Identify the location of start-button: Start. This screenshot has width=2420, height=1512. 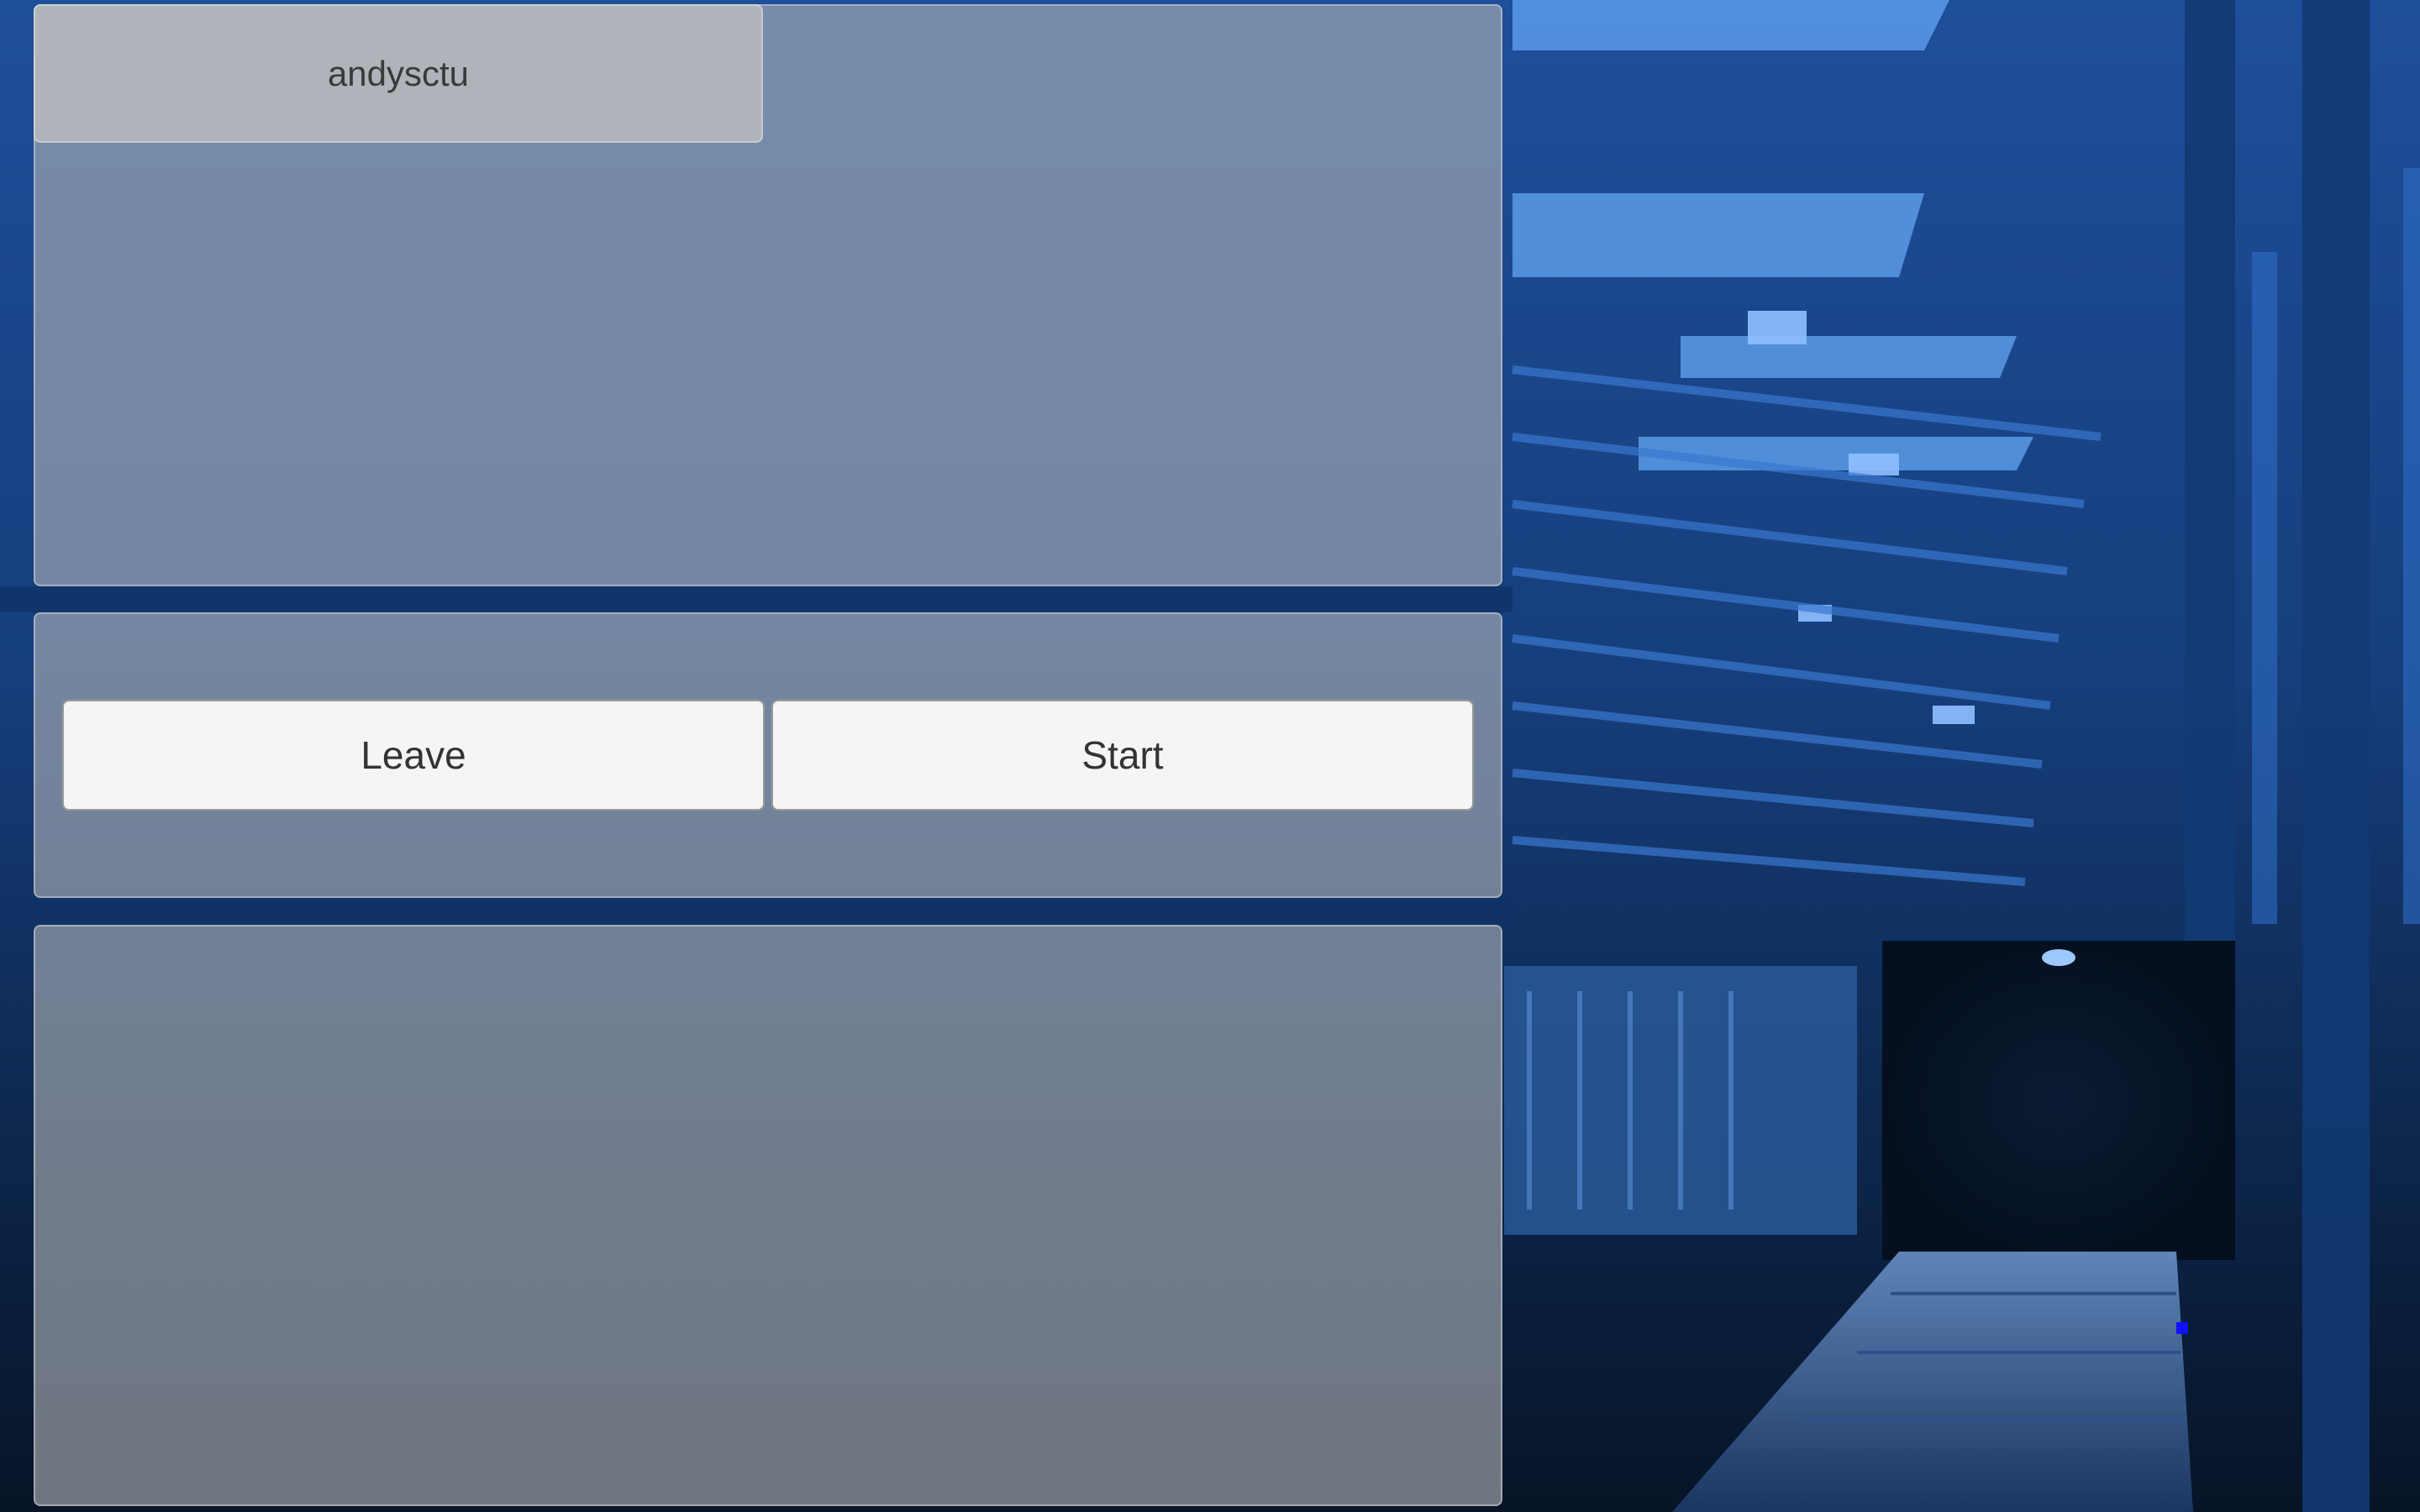
(1122, 755).